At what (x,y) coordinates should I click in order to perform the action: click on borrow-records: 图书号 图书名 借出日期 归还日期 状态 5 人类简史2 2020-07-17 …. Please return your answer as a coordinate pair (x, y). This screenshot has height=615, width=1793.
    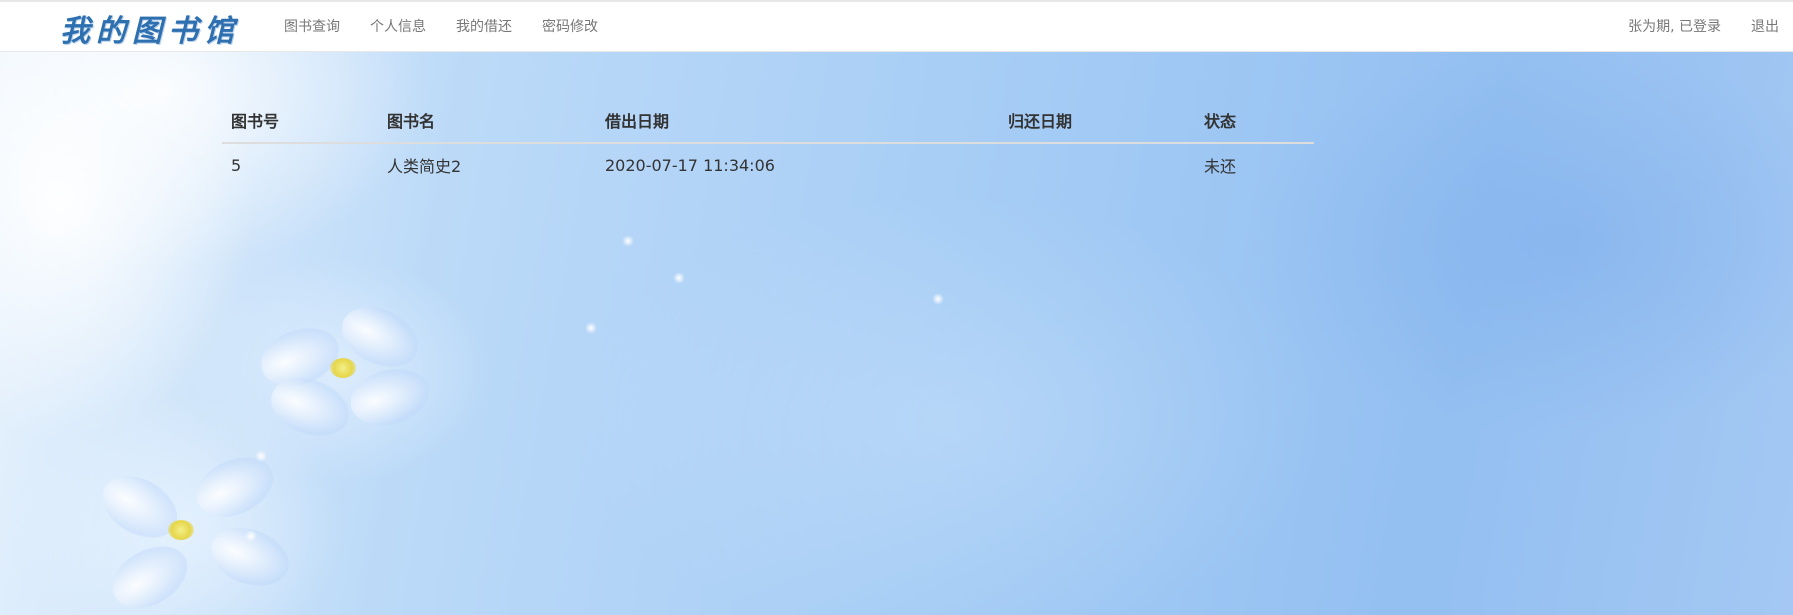
    Looking at the image, I should click on (768, 143).